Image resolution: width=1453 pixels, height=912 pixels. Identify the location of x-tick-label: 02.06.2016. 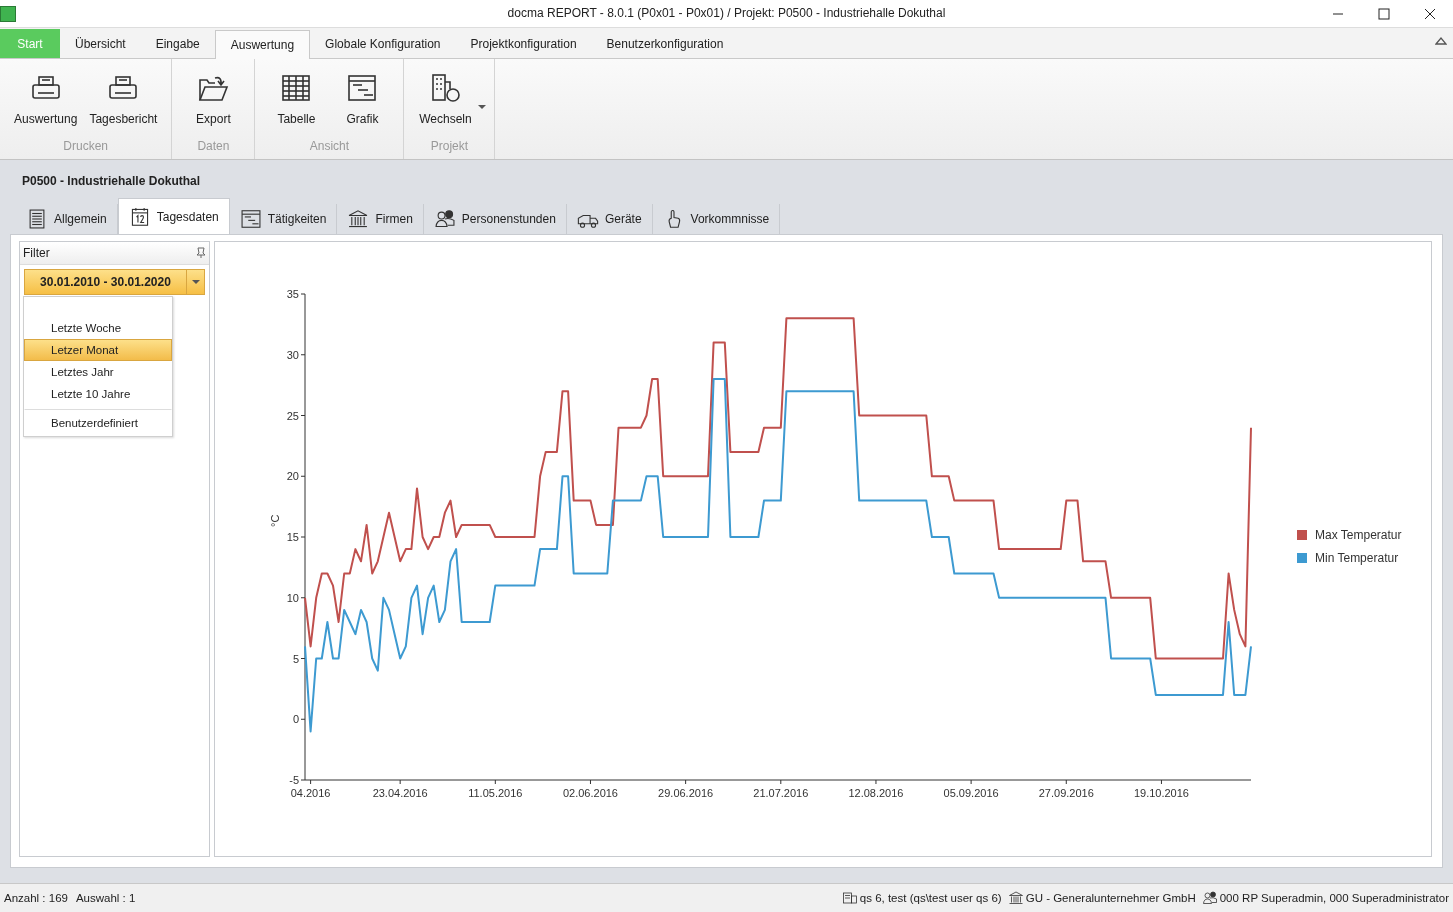
(590, 793).